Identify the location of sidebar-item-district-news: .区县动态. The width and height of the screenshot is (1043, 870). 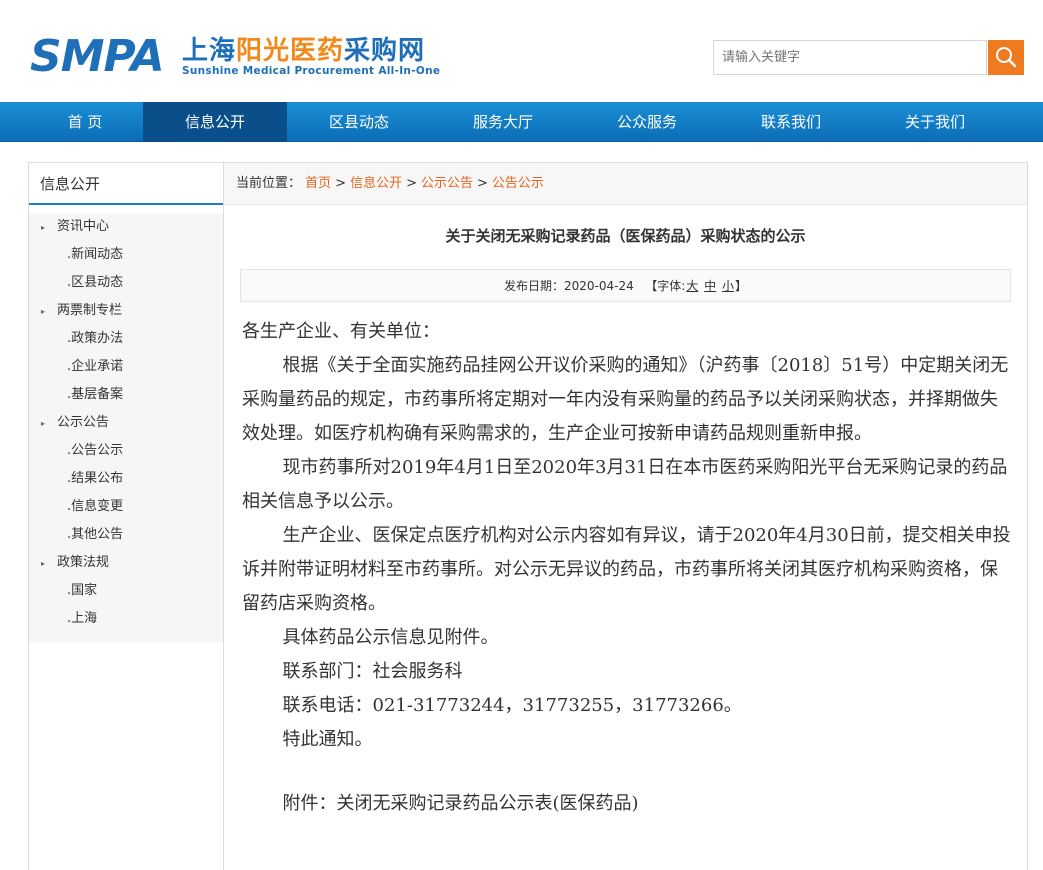
(95, 283).